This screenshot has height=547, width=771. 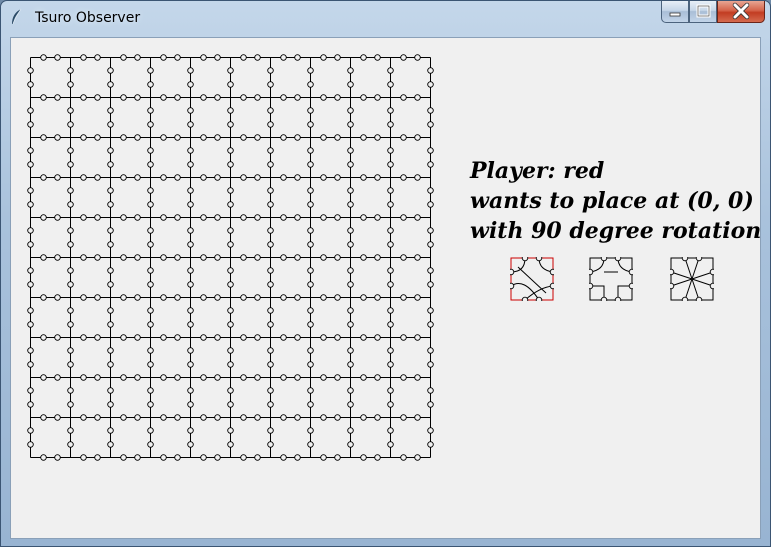 I want to click on maximize-button, so click(x=703, y=12).